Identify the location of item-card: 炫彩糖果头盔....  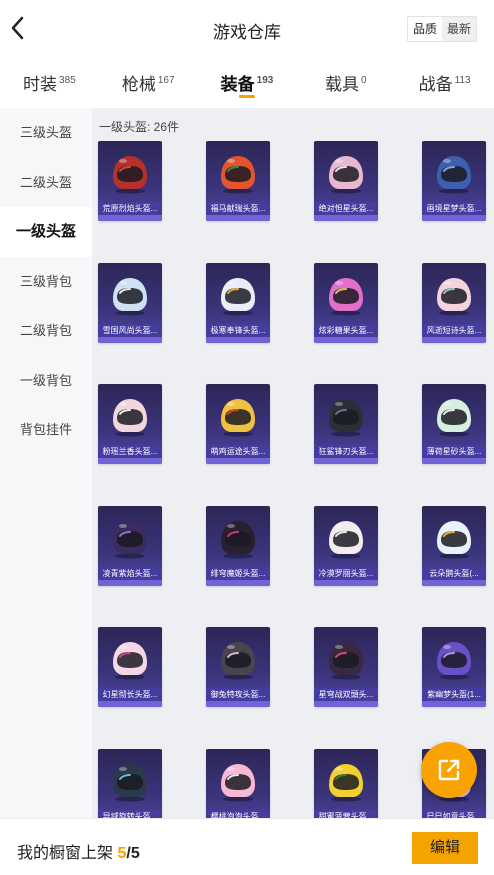
(346, 302).